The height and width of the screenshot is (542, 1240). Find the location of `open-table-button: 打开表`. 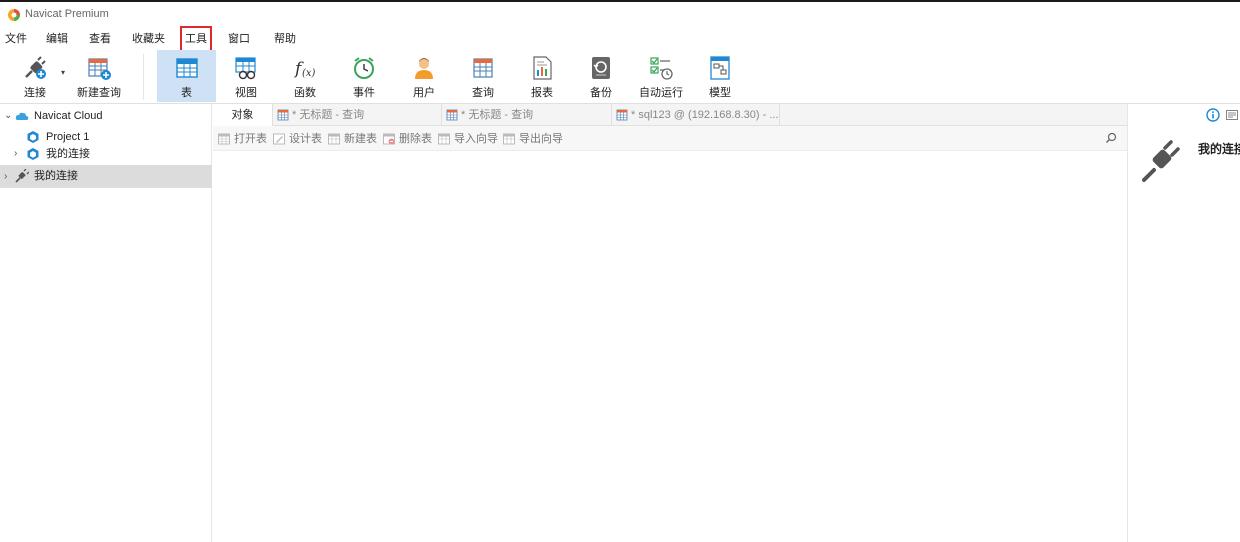

open-table-button: 打开表 is located at coordinates (244, 139).